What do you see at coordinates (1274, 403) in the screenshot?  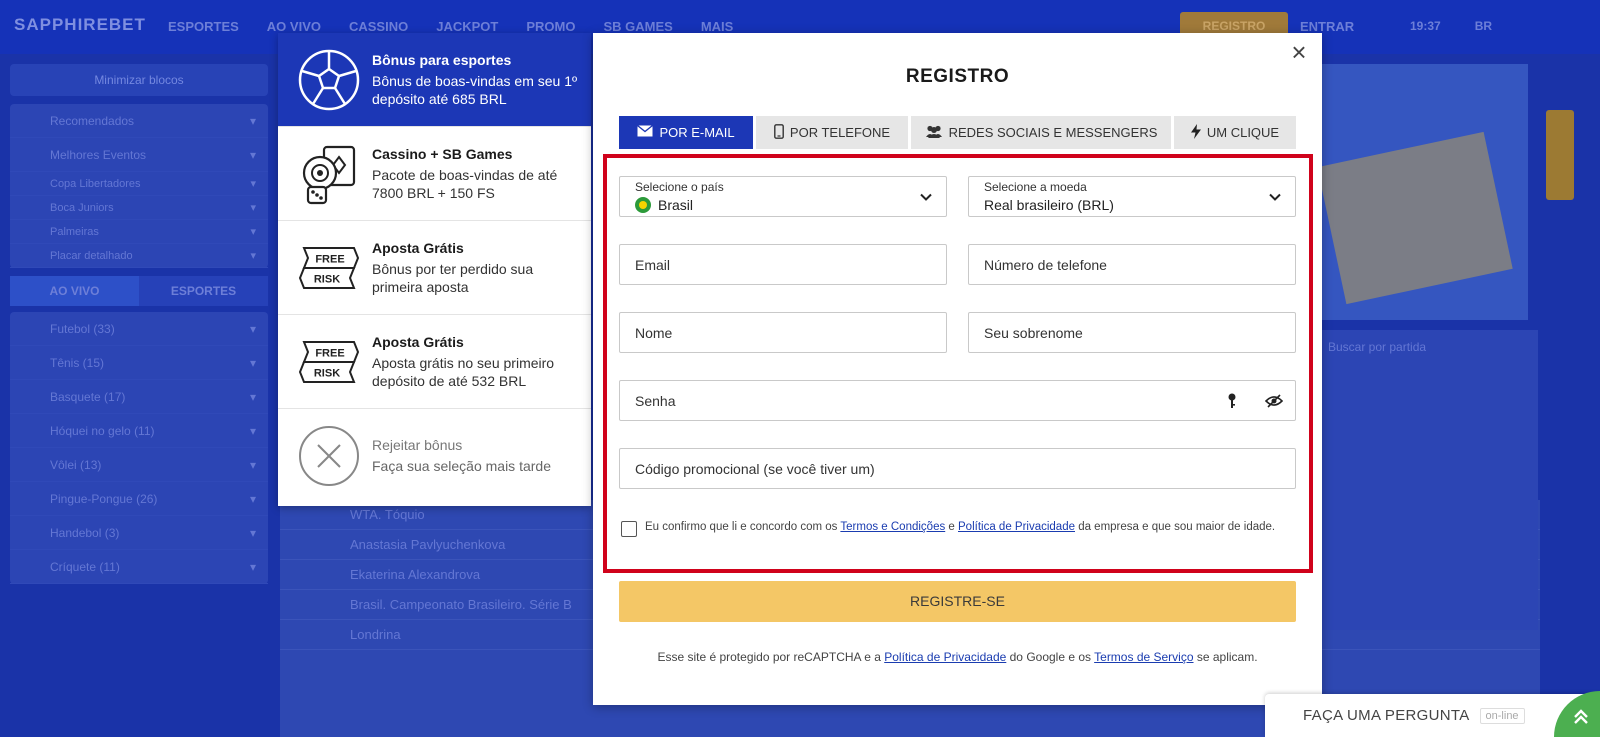 I see `hide-password-icon` at bounding box center [1274, 403].